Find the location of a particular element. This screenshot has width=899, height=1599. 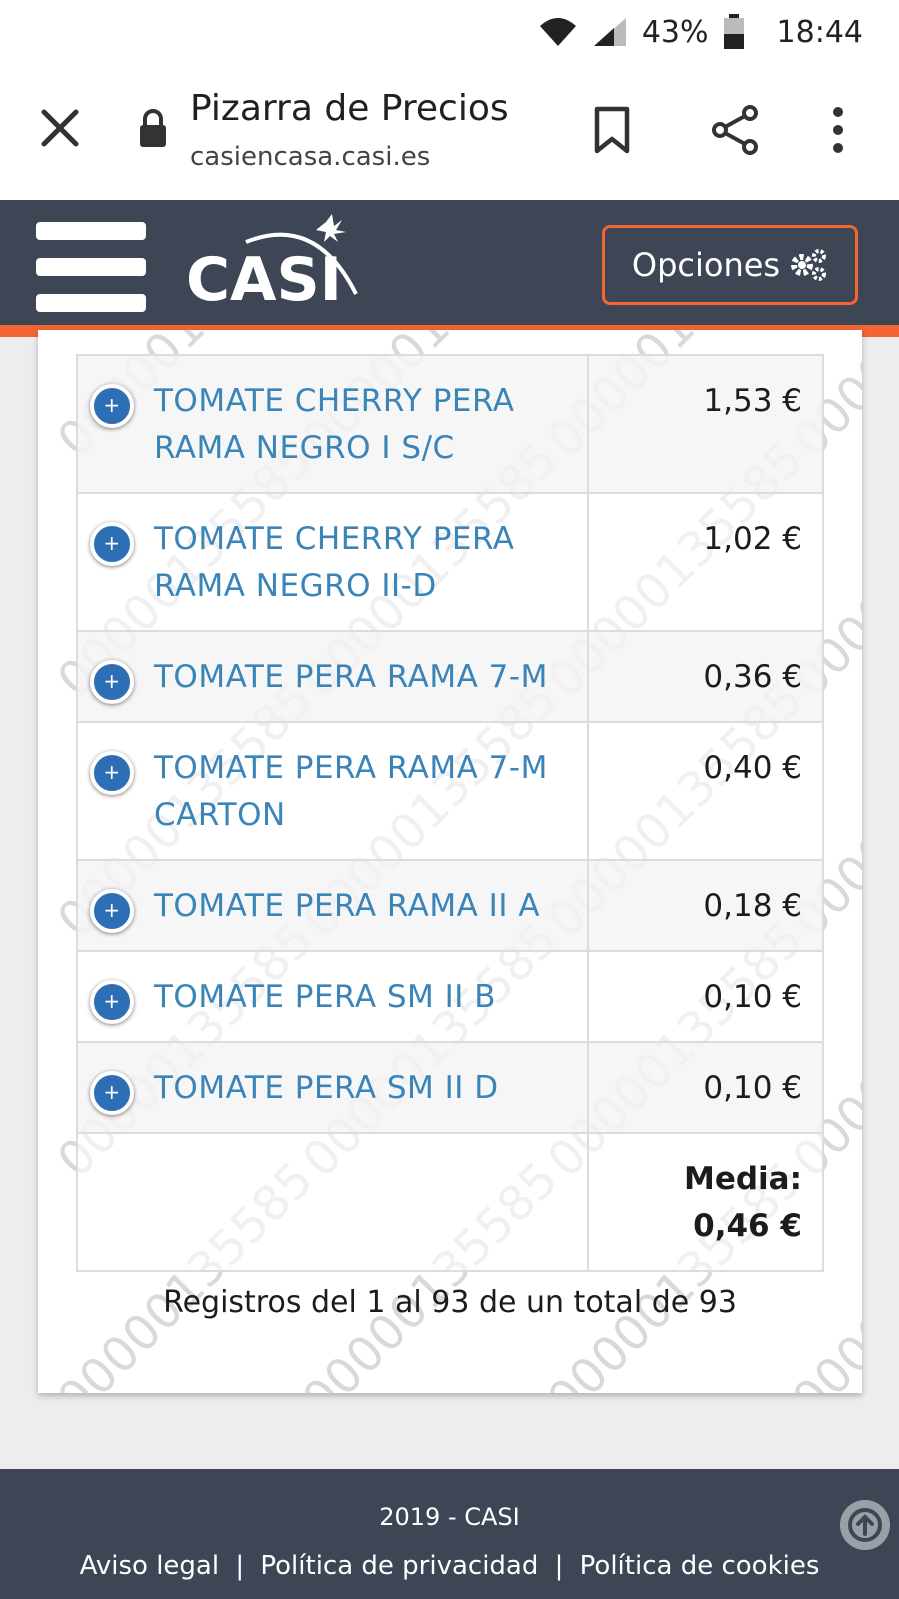

close-icon is located at coordinates (60, 128).